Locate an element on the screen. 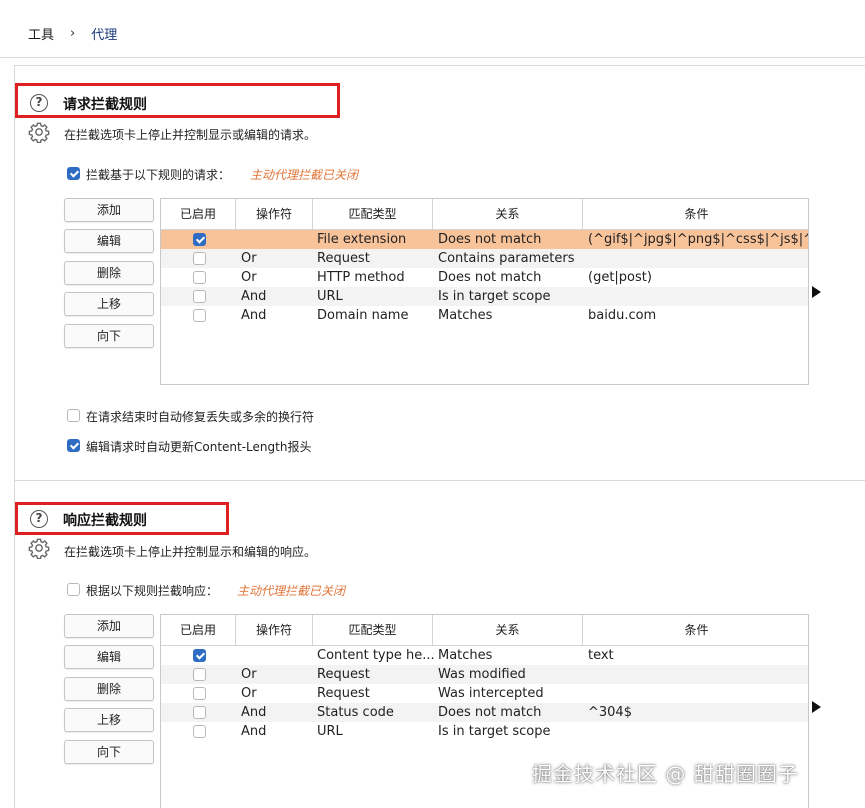 The image size is (865, 808). request-intercept-checkbox is located at coordinates (73, 173).